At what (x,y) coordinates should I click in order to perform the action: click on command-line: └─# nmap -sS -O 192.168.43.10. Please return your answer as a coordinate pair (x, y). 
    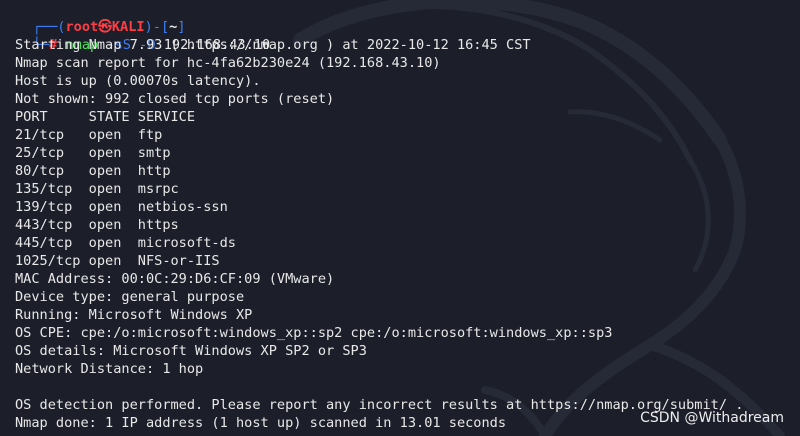
    Looking at the image, I should click on (135, 35).